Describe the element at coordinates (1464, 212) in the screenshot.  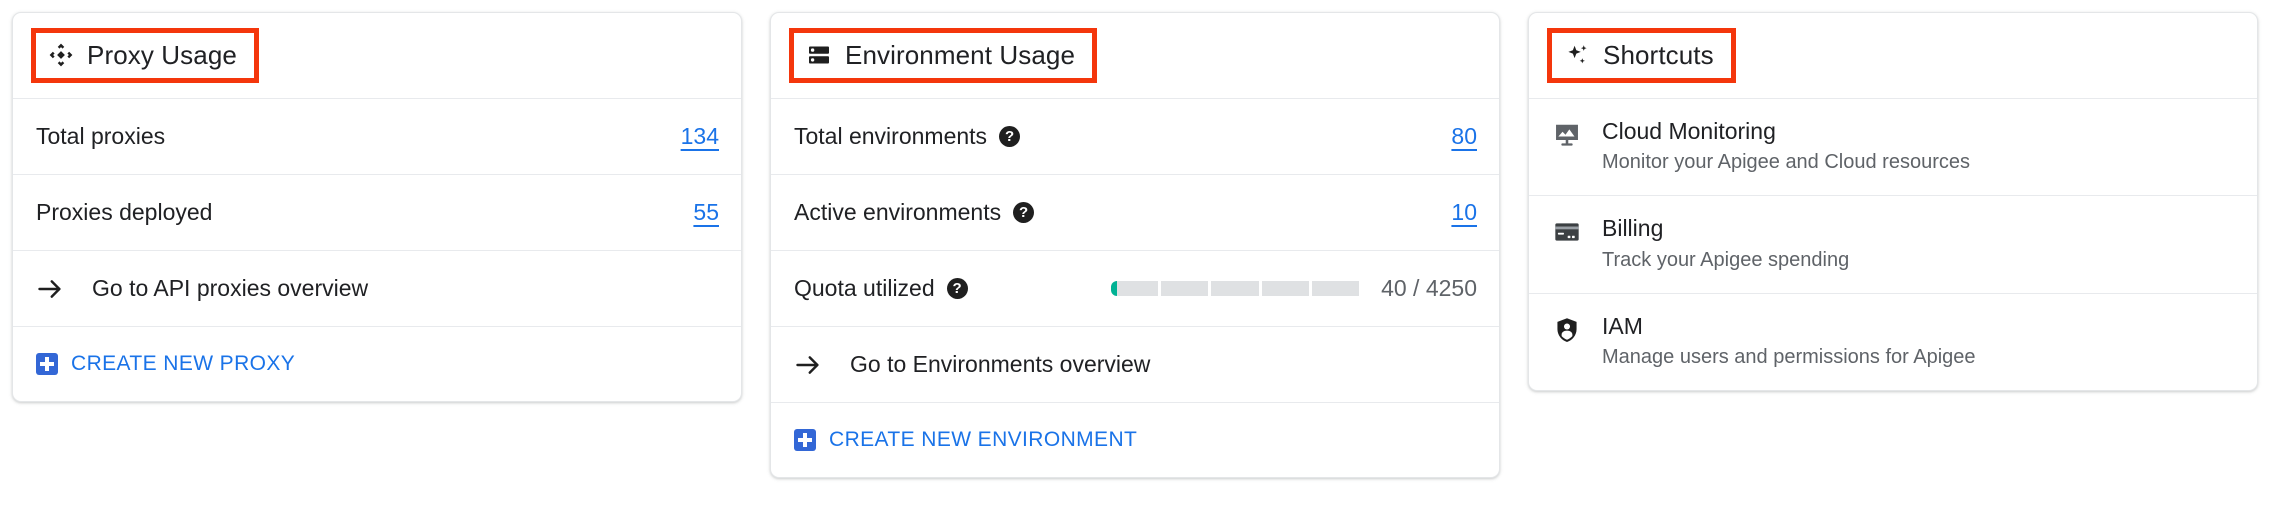
I see `active-environments-value: 10` at that location.